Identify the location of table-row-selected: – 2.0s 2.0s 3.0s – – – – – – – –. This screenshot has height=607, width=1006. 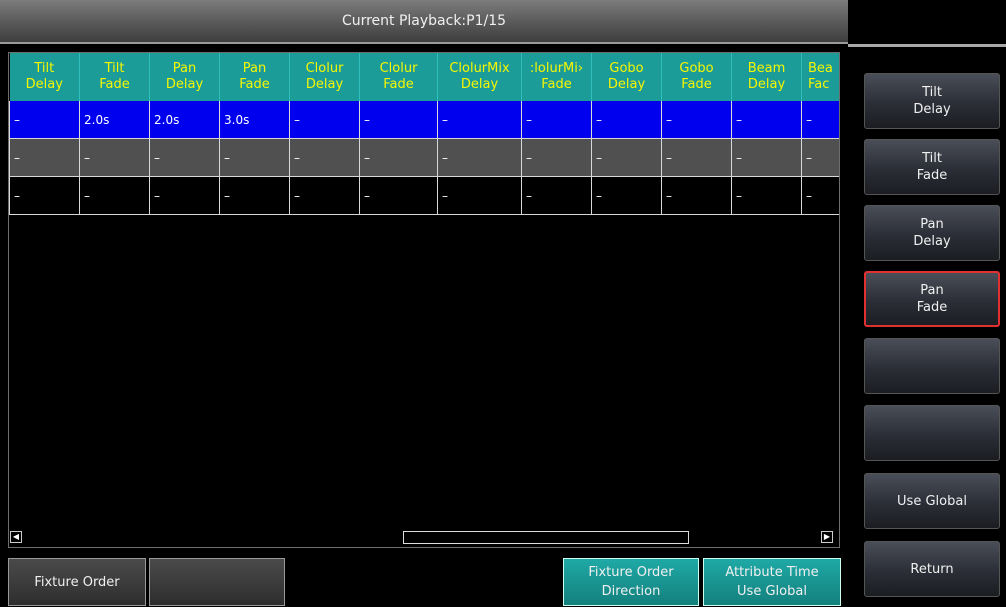
(424, 120).